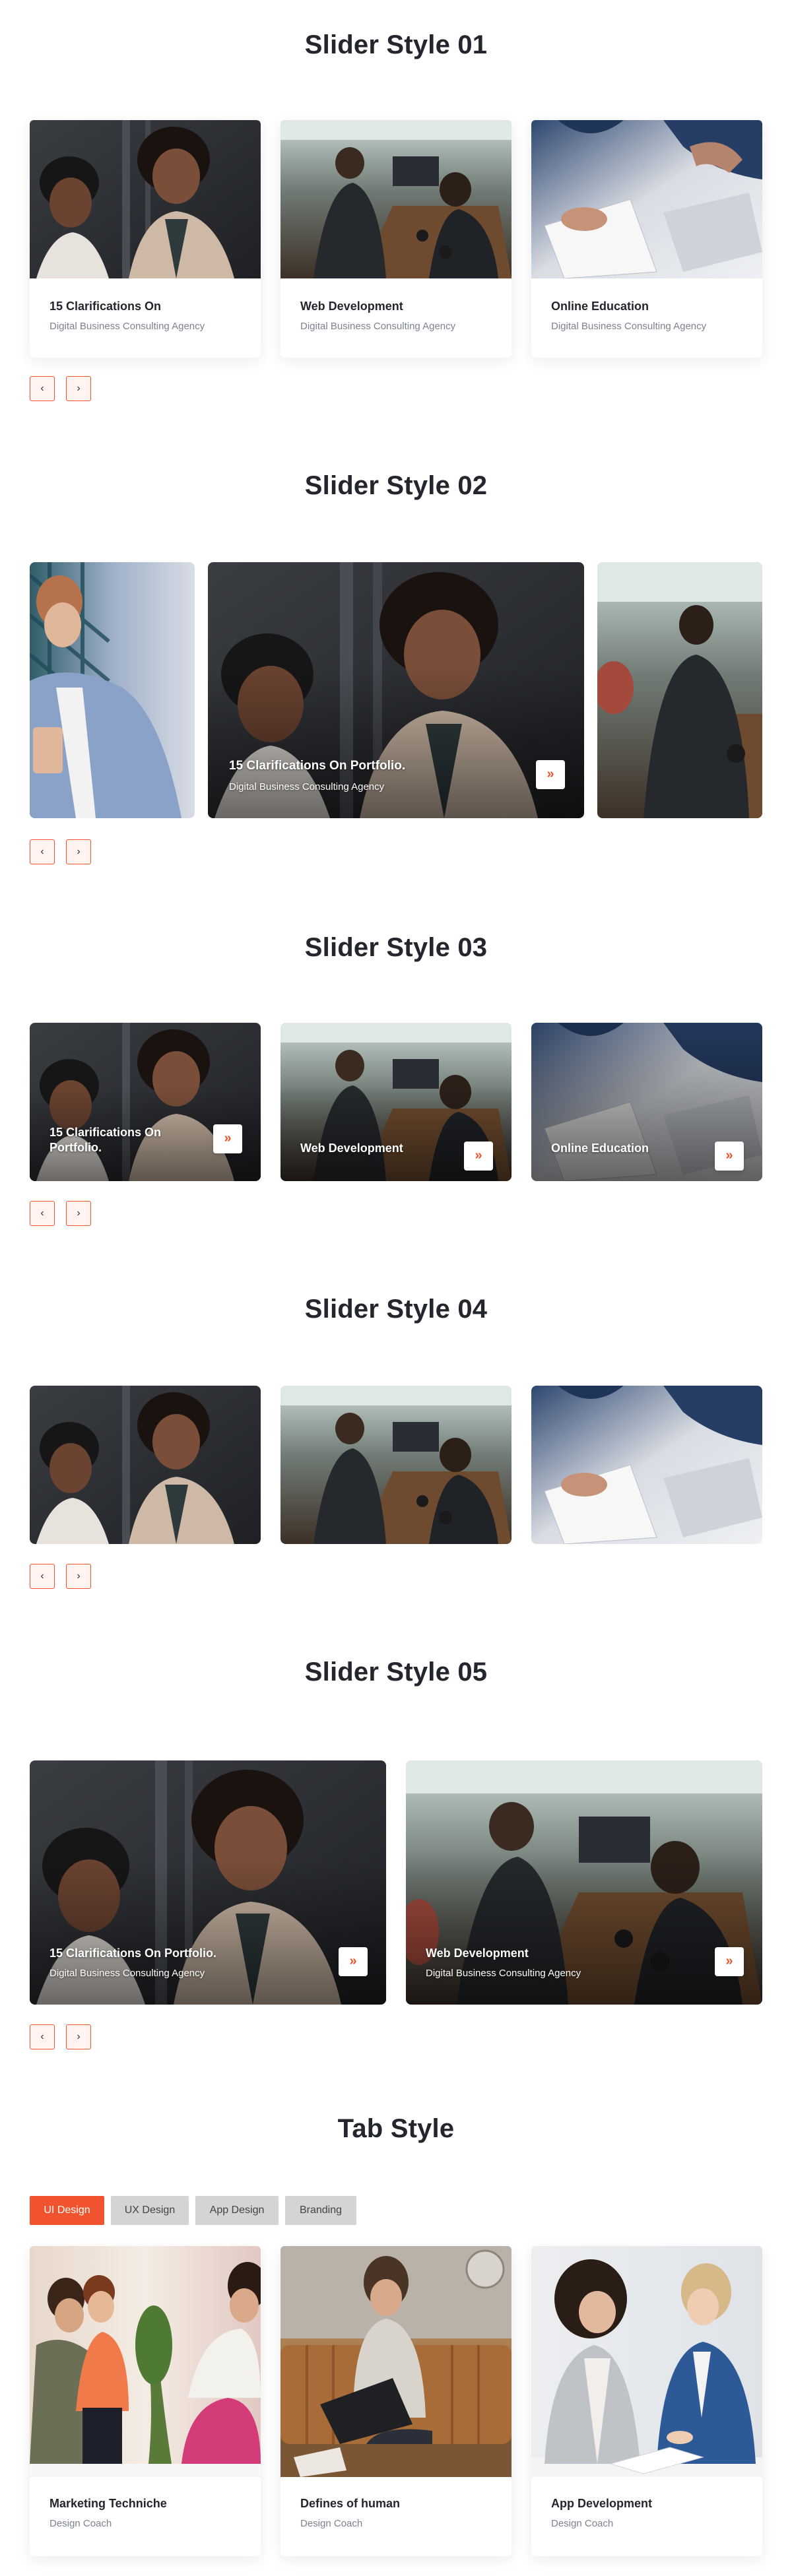 Image resolution: width=792 pixels, height=2576 pixels. Describe the element at coordinates (237, 2210) in the screenshot. I see `tab-app-design: App Design` at that location.